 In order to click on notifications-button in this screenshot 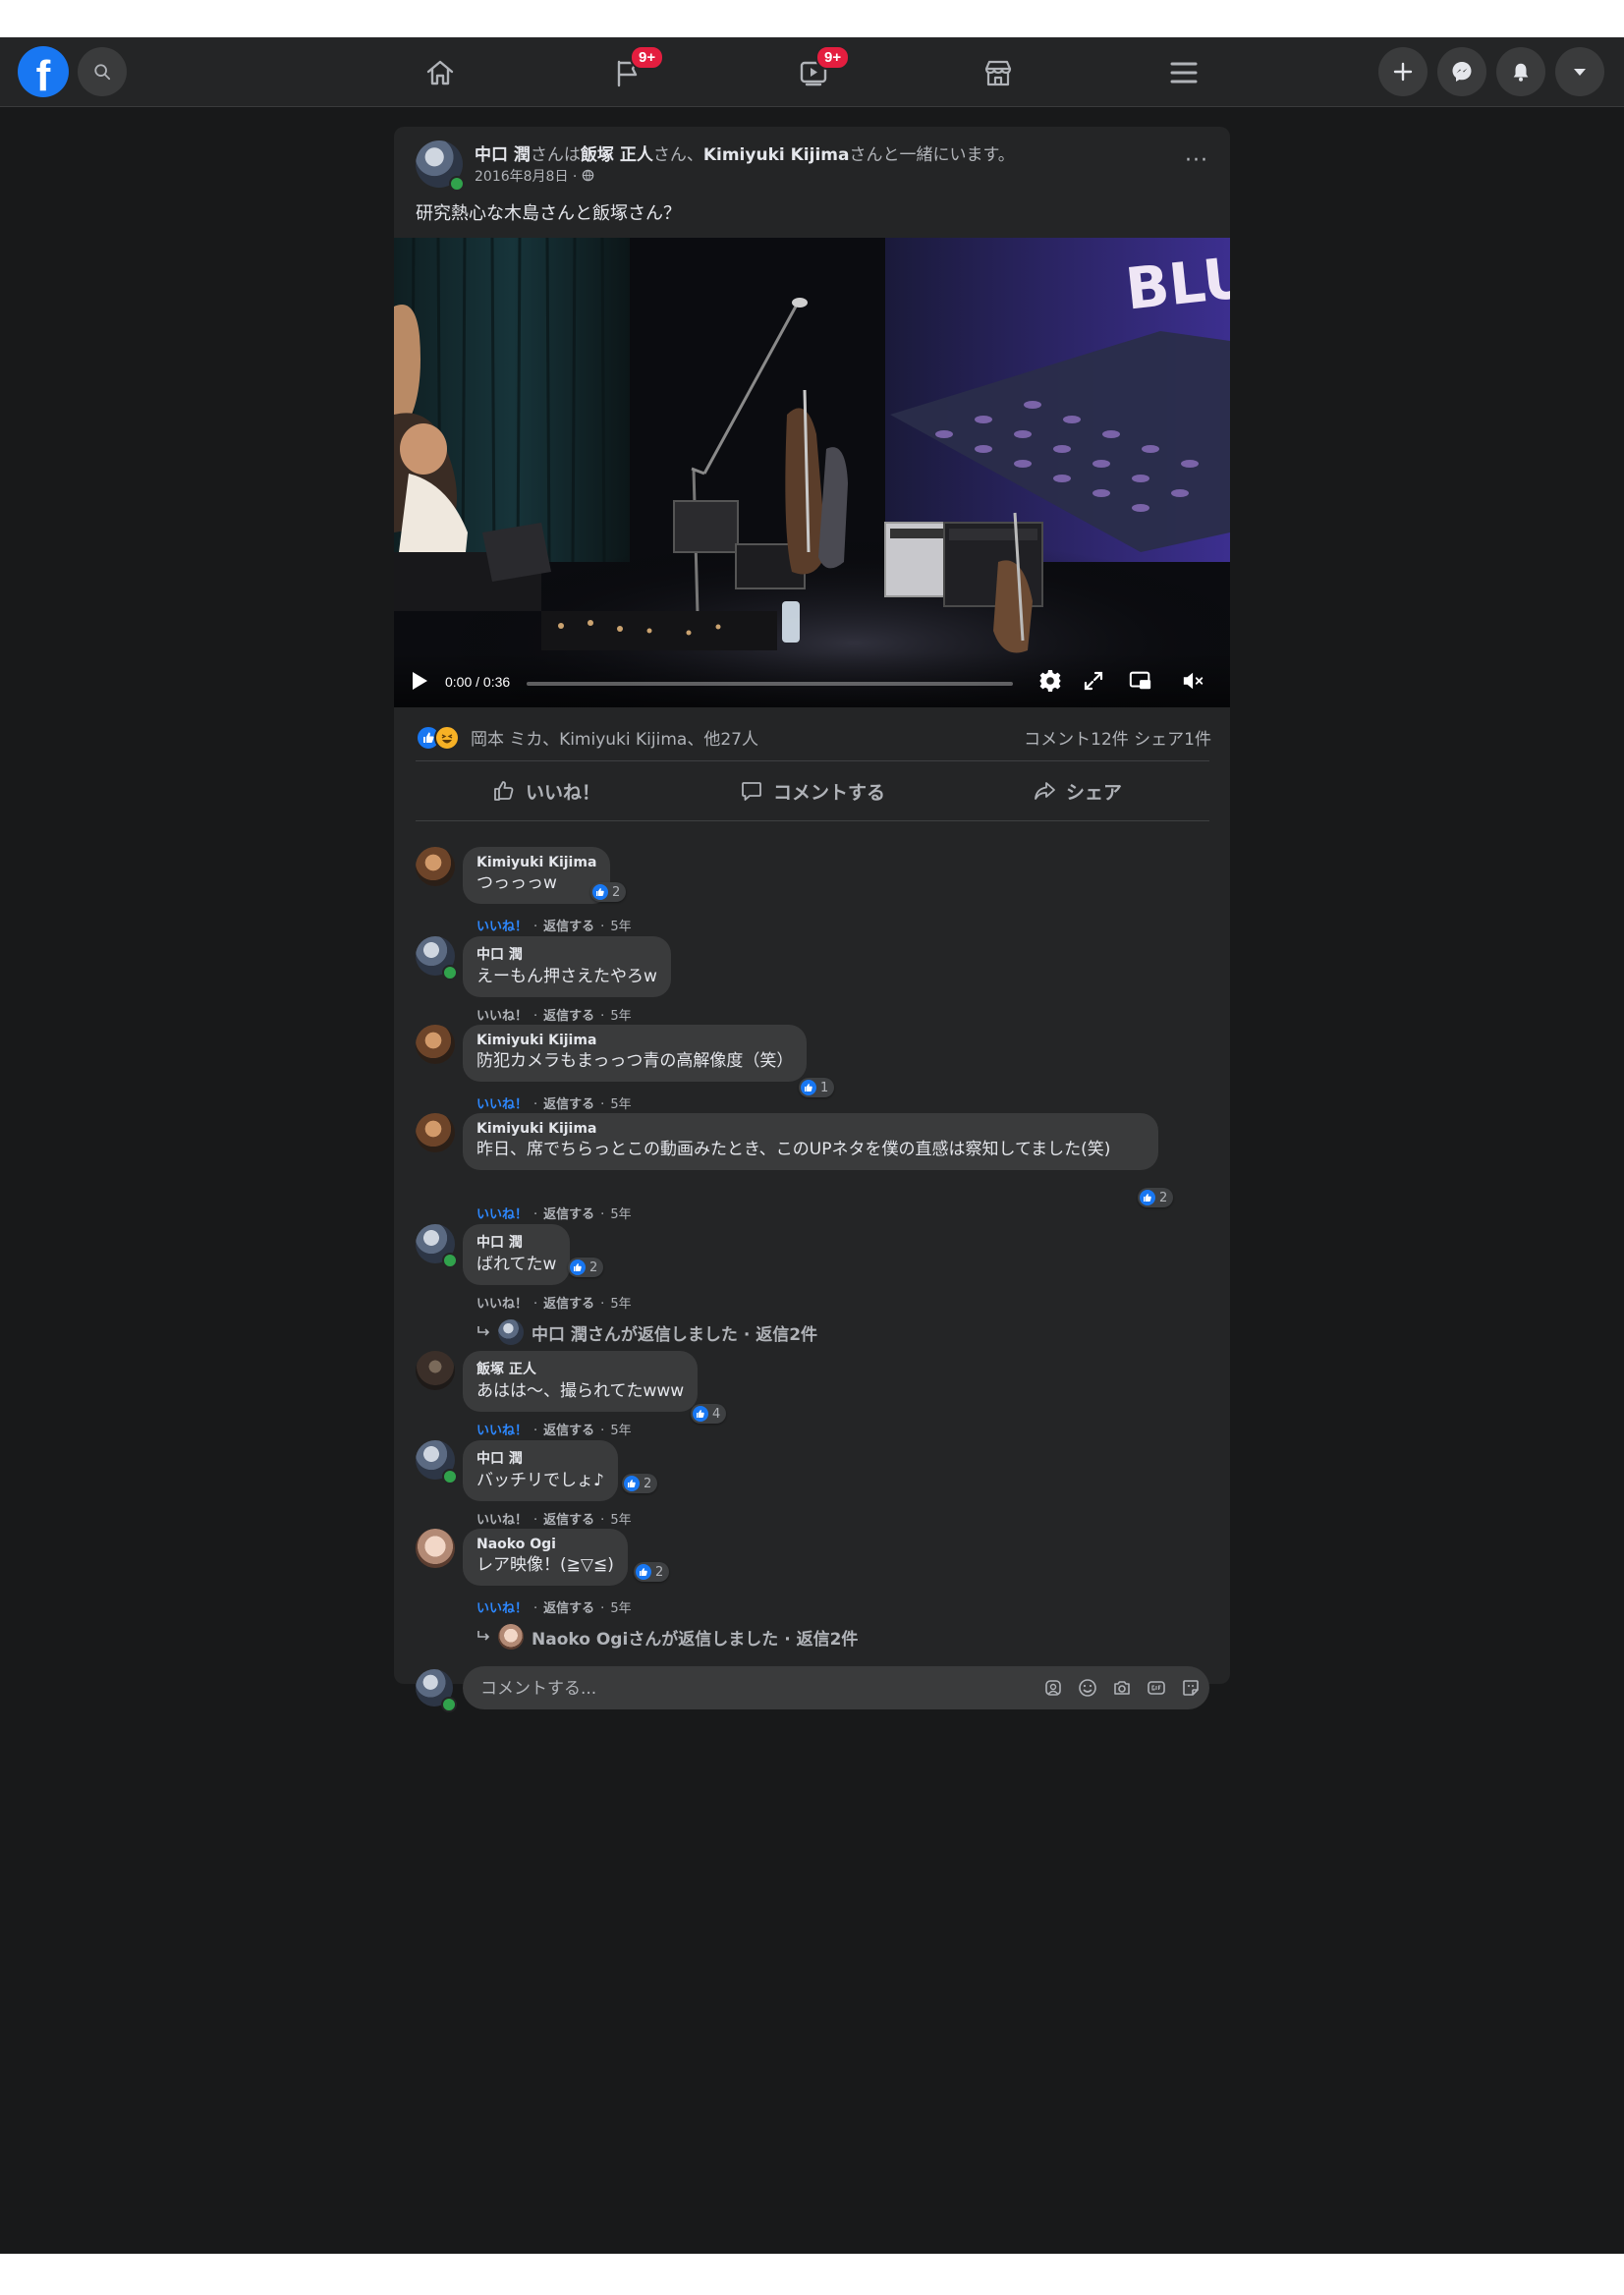, I will do `click(1520, 72)`.